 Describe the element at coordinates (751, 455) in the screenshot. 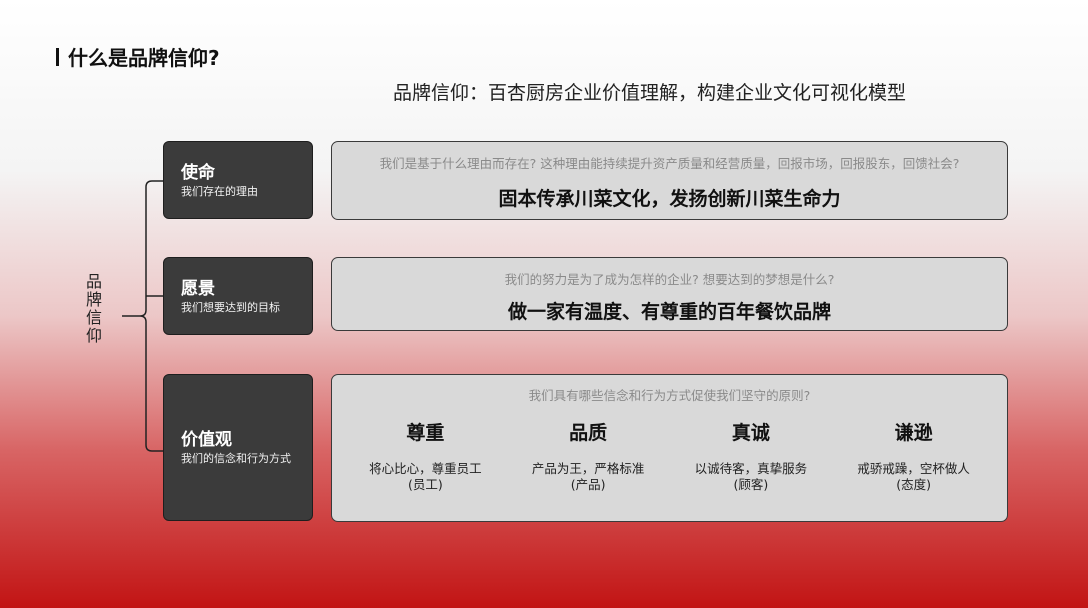

I see `value-item-sincerity: 真诚 以诚待客，真挚服务 (顾客)` at that location.